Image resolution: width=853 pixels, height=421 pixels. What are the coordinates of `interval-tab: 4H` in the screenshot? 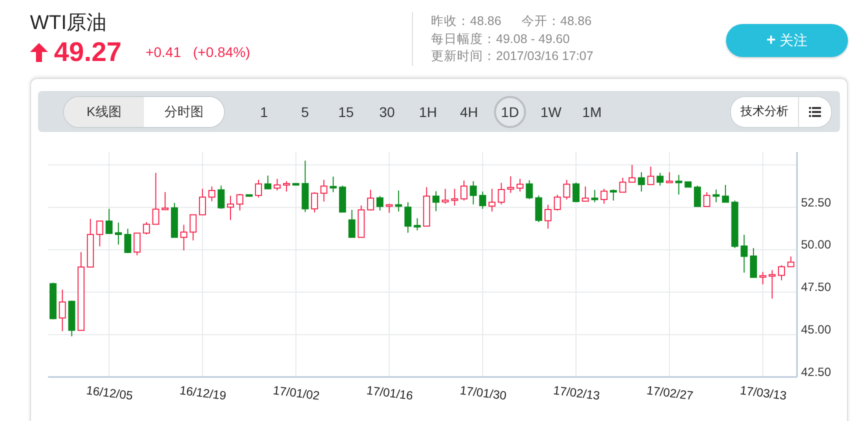 It's located at (469, 112).